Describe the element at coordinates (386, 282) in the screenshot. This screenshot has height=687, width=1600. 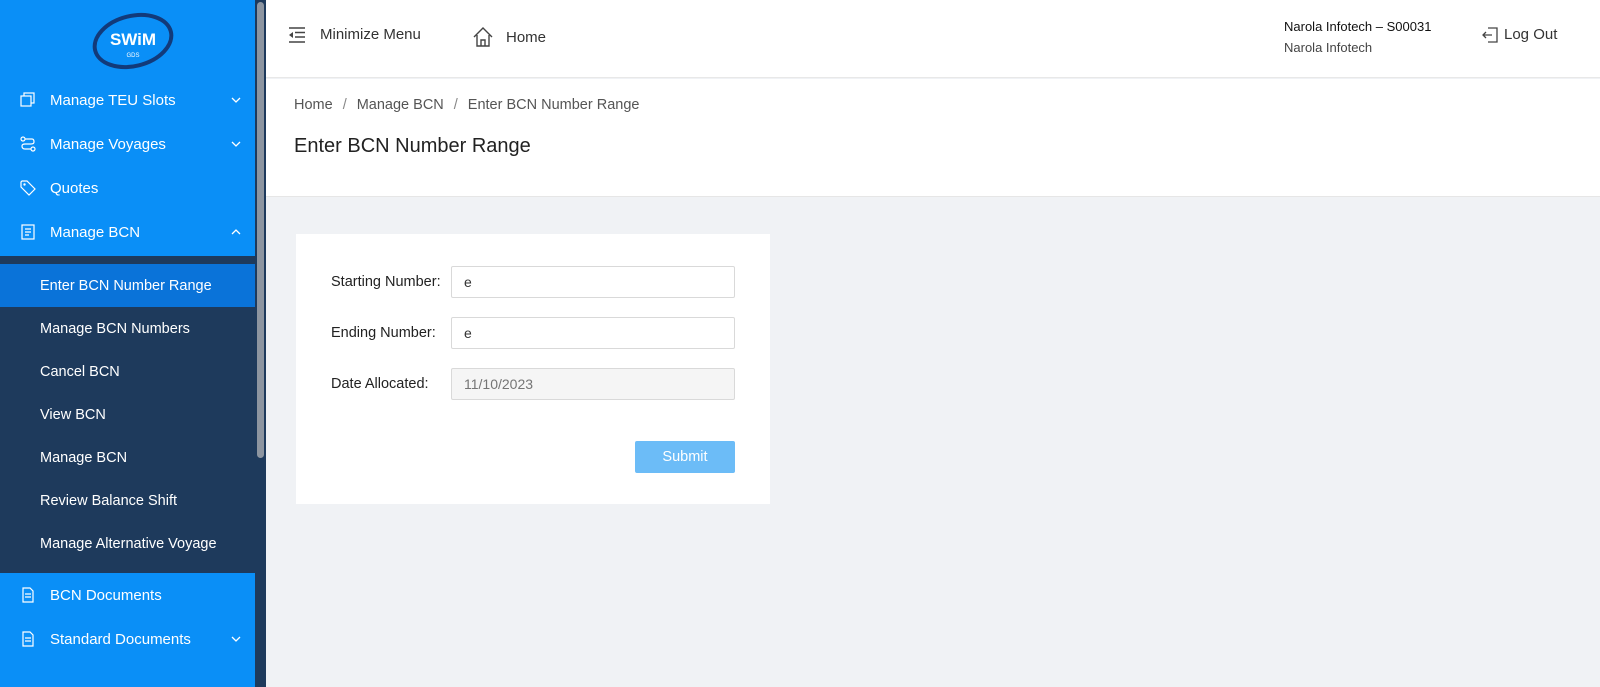
I see `starting-number-label: Starting Number:` at that location.